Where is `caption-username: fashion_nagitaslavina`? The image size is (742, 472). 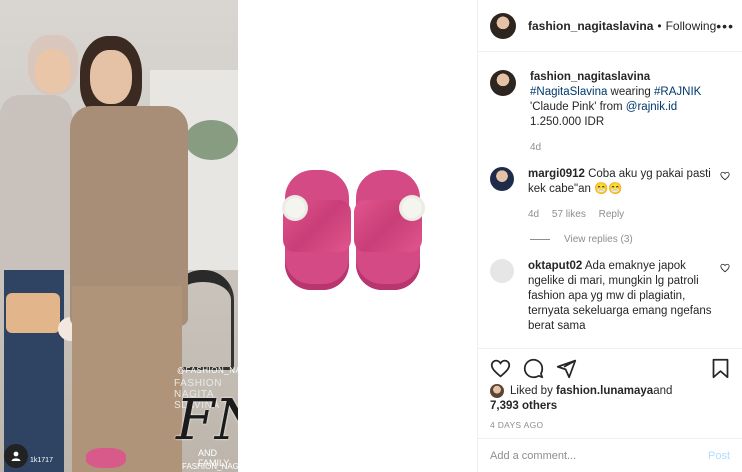
caption-username: fashion_nagitaslavina is located at coordinates (590, 77).